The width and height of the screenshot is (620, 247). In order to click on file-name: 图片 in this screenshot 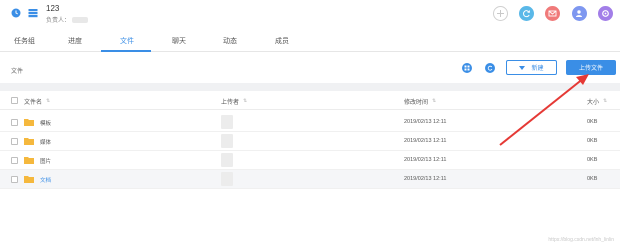, I will do `click(45, 161)`.